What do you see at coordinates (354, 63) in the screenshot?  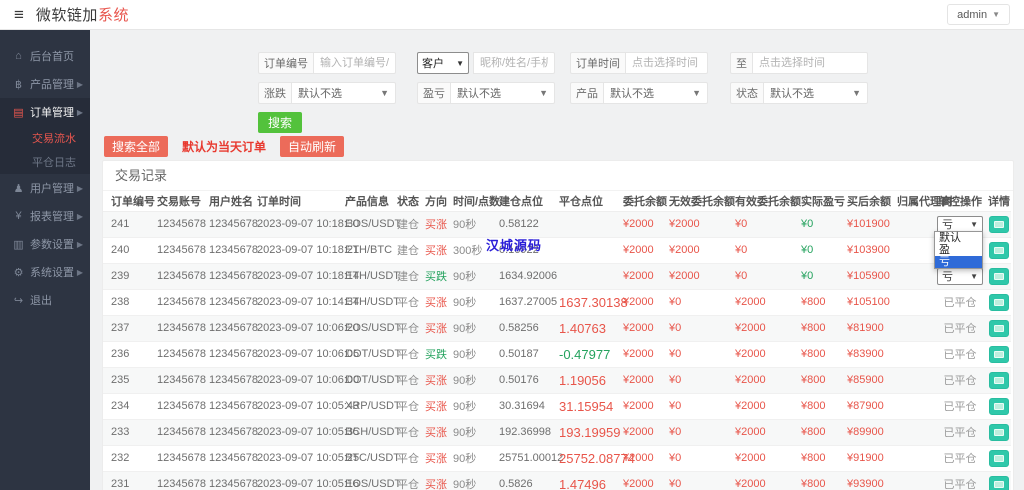 I see `order-no-input` at bounding box center [354, 63].